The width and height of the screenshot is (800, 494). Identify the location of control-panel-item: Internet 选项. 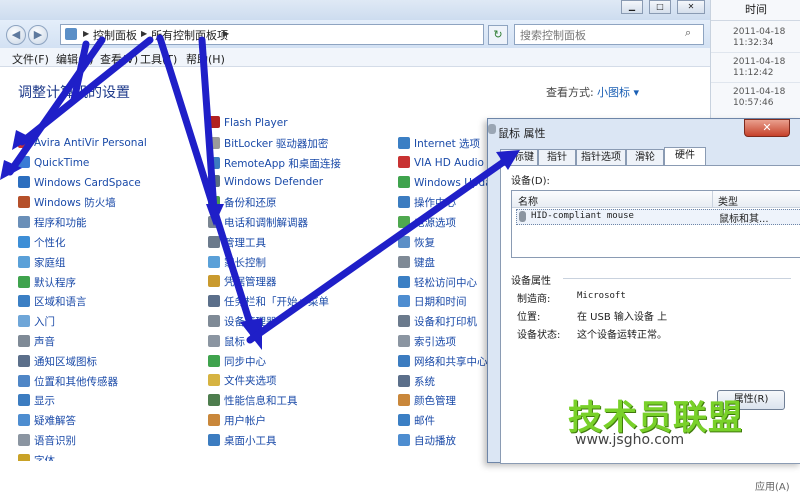
(439, 145).